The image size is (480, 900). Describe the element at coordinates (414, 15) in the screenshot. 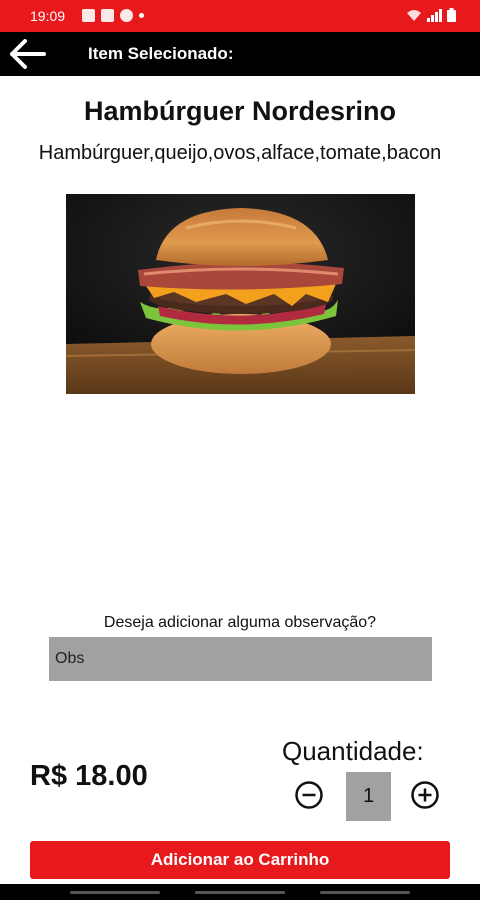

I see `wifi-icon` at that location.